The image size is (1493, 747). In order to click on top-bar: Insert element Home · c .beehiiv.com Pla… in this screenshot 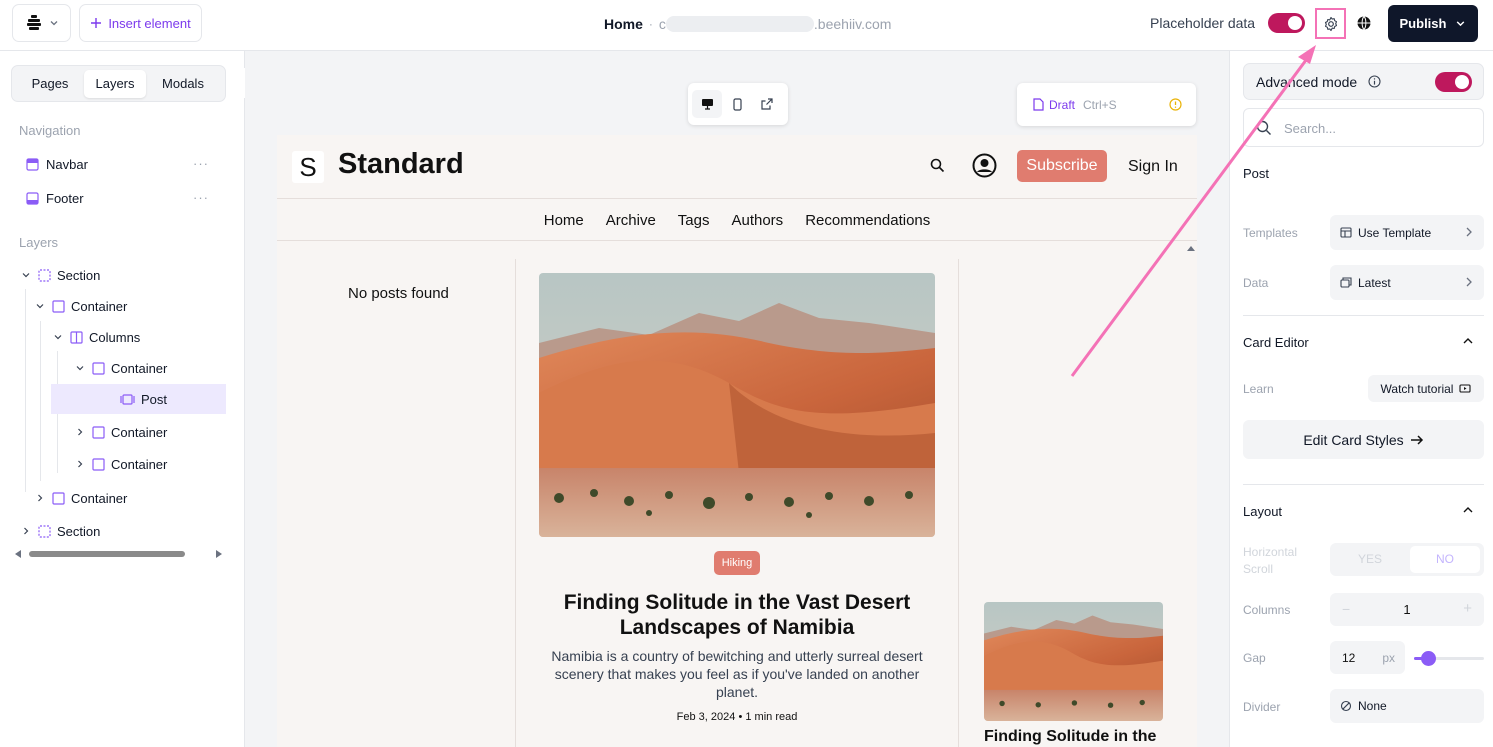, I will do `click(746, 25)`.